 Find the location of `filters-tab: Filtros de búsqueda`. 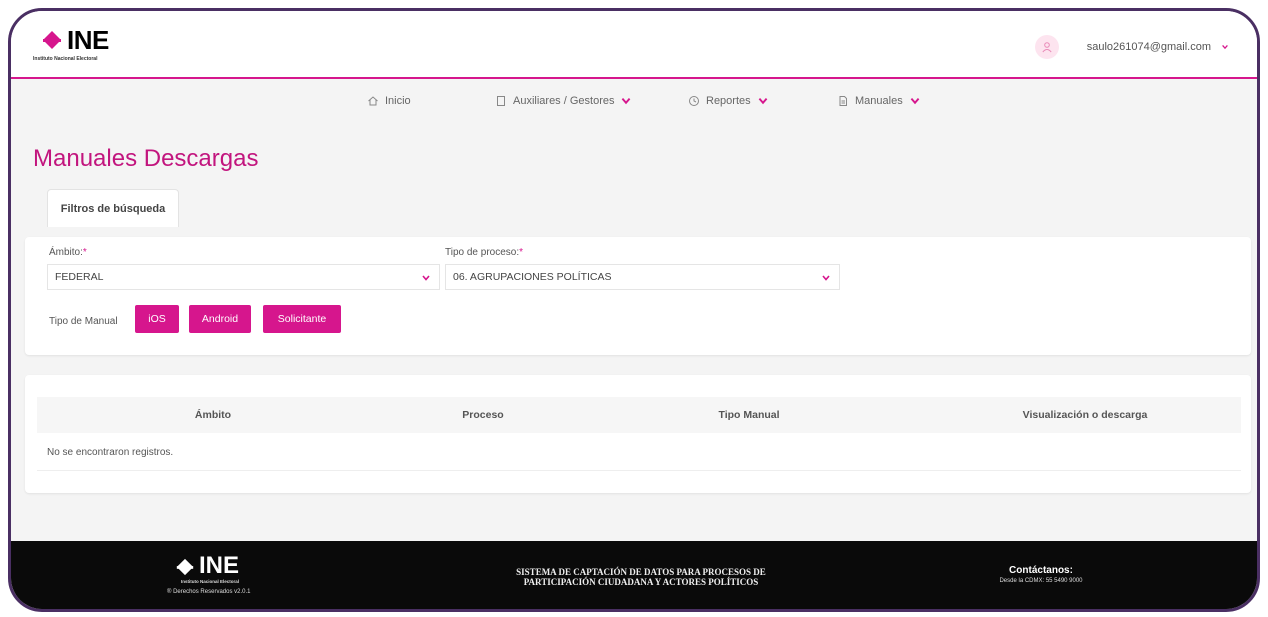

filters-tab: Filtros de búsqueda is located at coordinates (113, 208).